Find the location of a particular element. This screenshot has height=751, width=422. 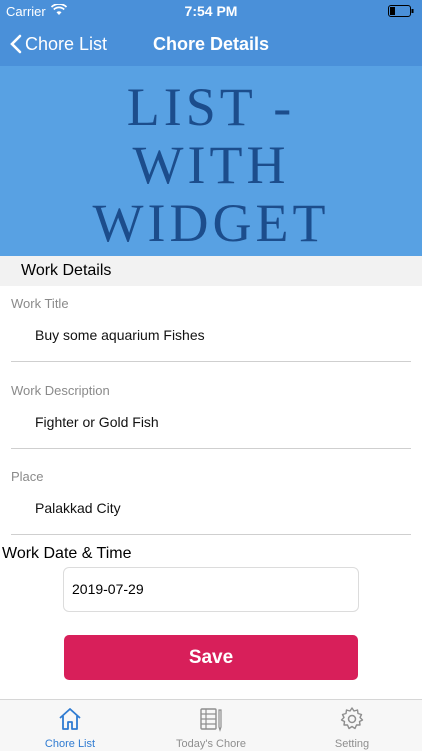

tab-chore-list: Chore List is located at coordinates (70, 725).